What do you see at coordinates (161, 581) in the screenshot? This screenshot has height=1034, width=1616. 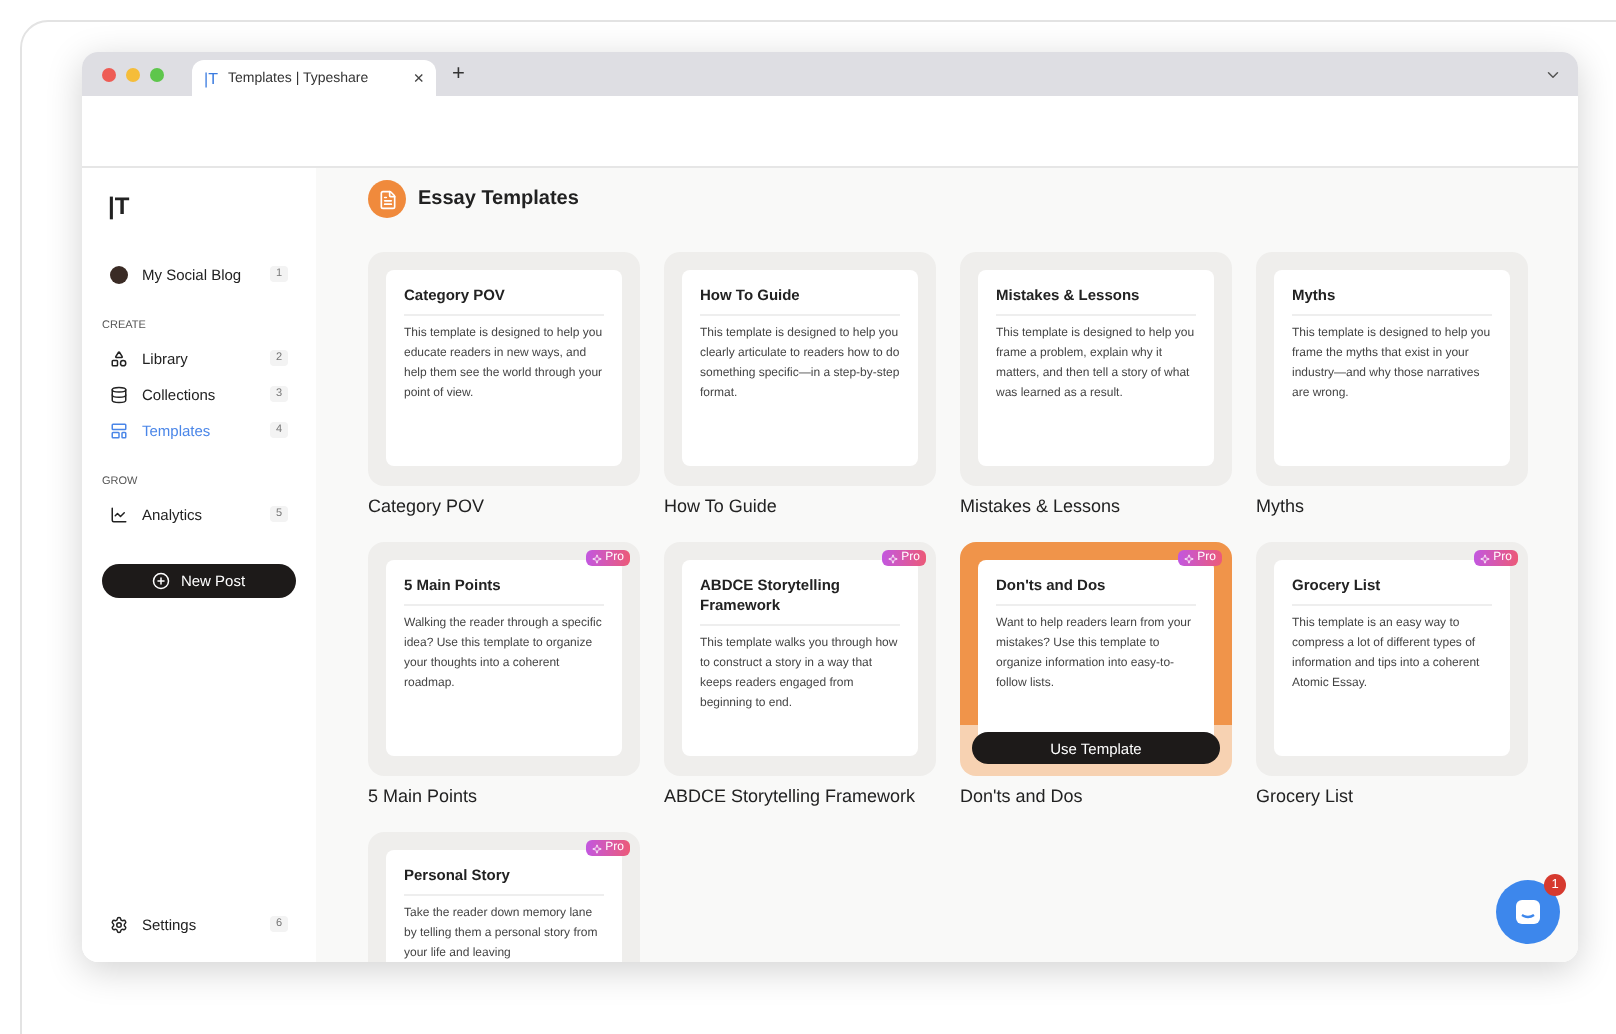 I see `plus-circle-icon` at bounding box center [161, 581].